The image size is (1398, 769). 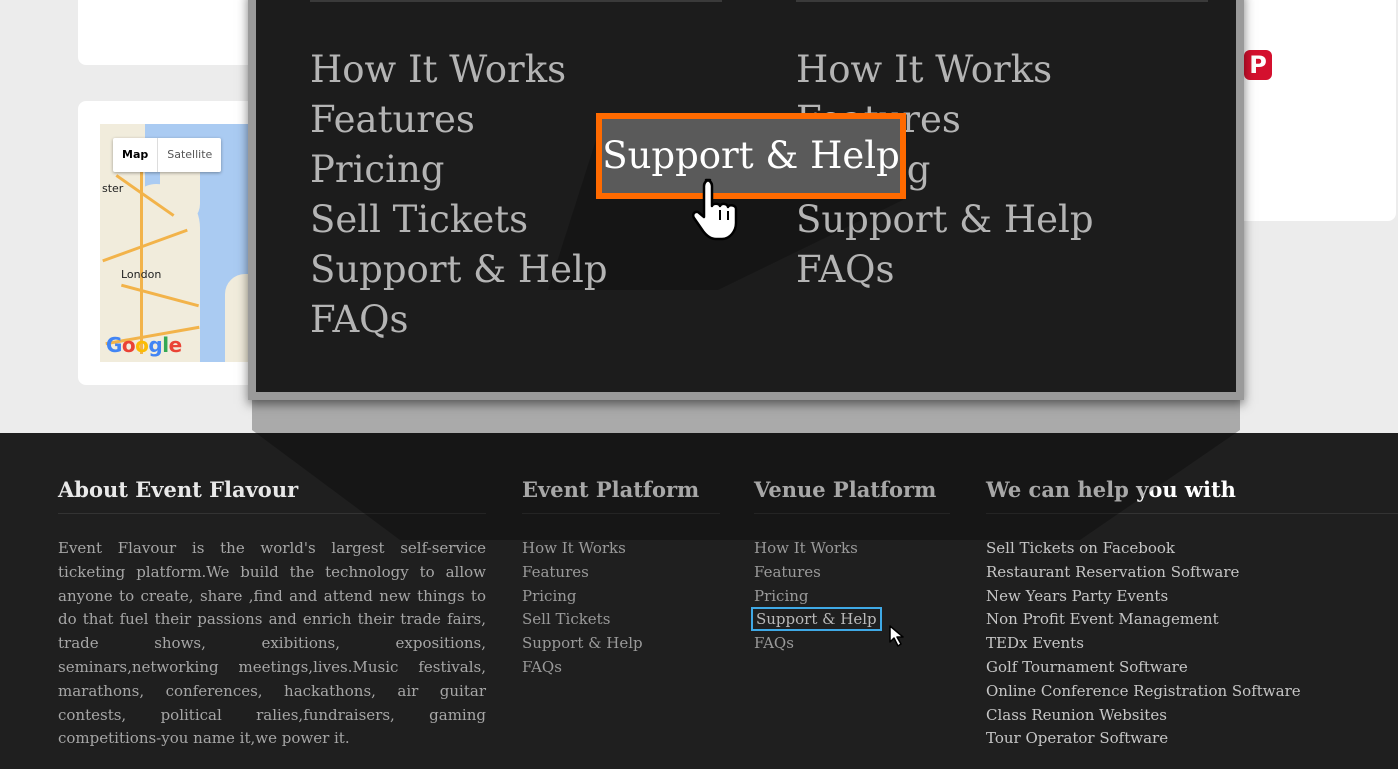 What do you see at coordinates (621, 495) in the screenshot?
I see `footer-event-platform-title: Event Platform` at bounding box center [621, 495].